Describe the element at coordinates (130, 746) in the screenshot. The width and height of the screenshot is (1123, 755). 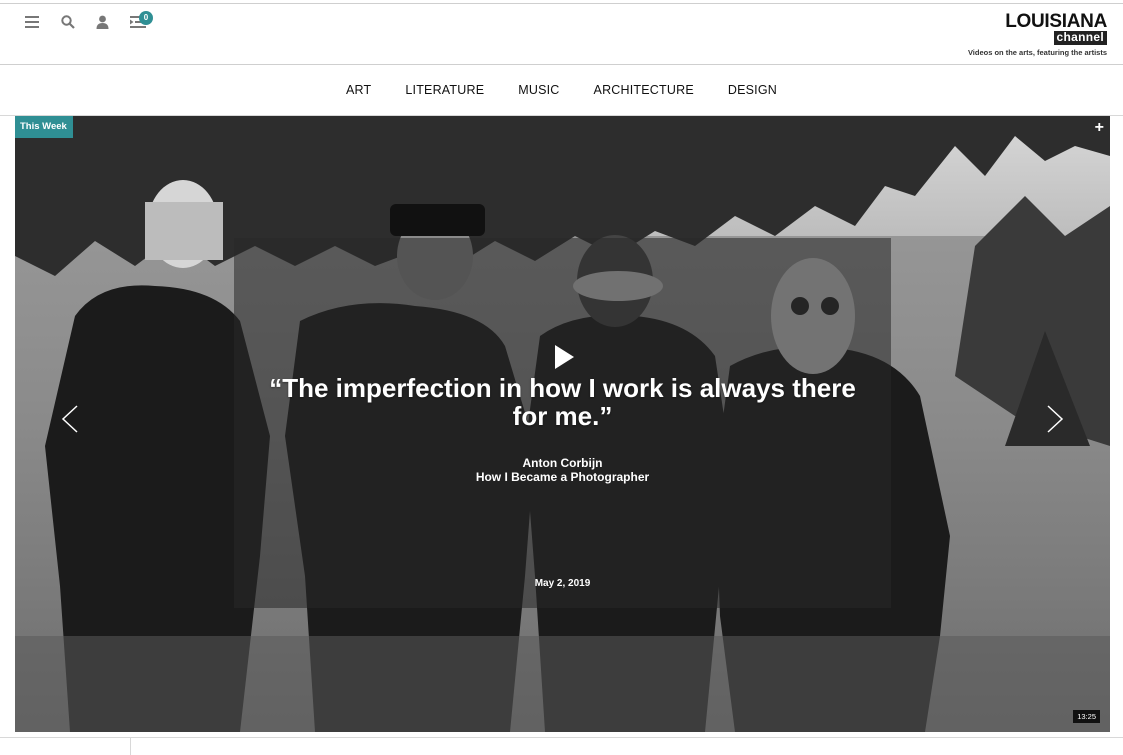
I see `bottom-column-divider` at that location.